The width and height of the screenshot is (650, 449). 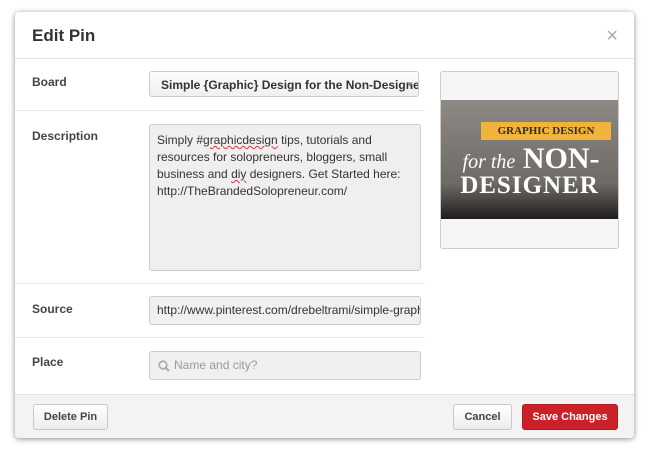 I want to click on desc-text: Simply #, so click(x=180, y=140).